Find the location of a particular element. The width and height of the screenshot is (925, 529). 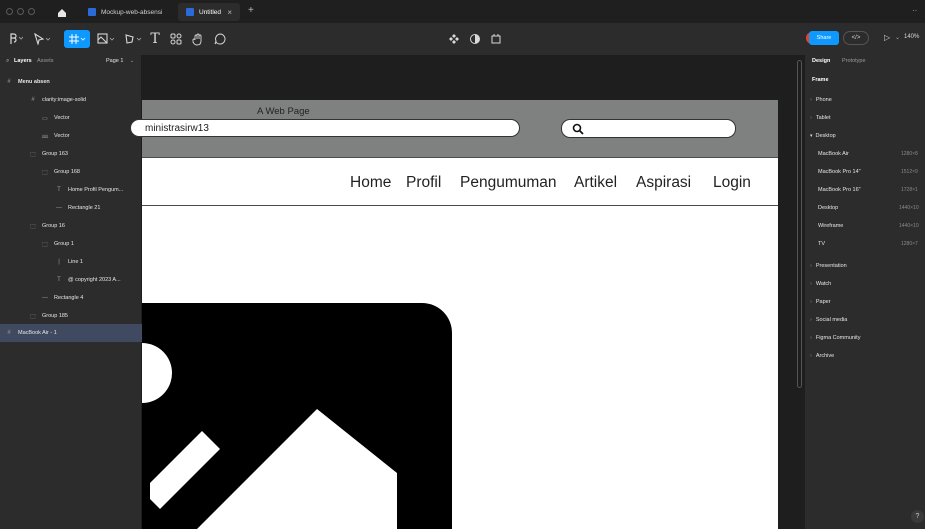

hand-tool-icon is located at coordinates (198, 39).